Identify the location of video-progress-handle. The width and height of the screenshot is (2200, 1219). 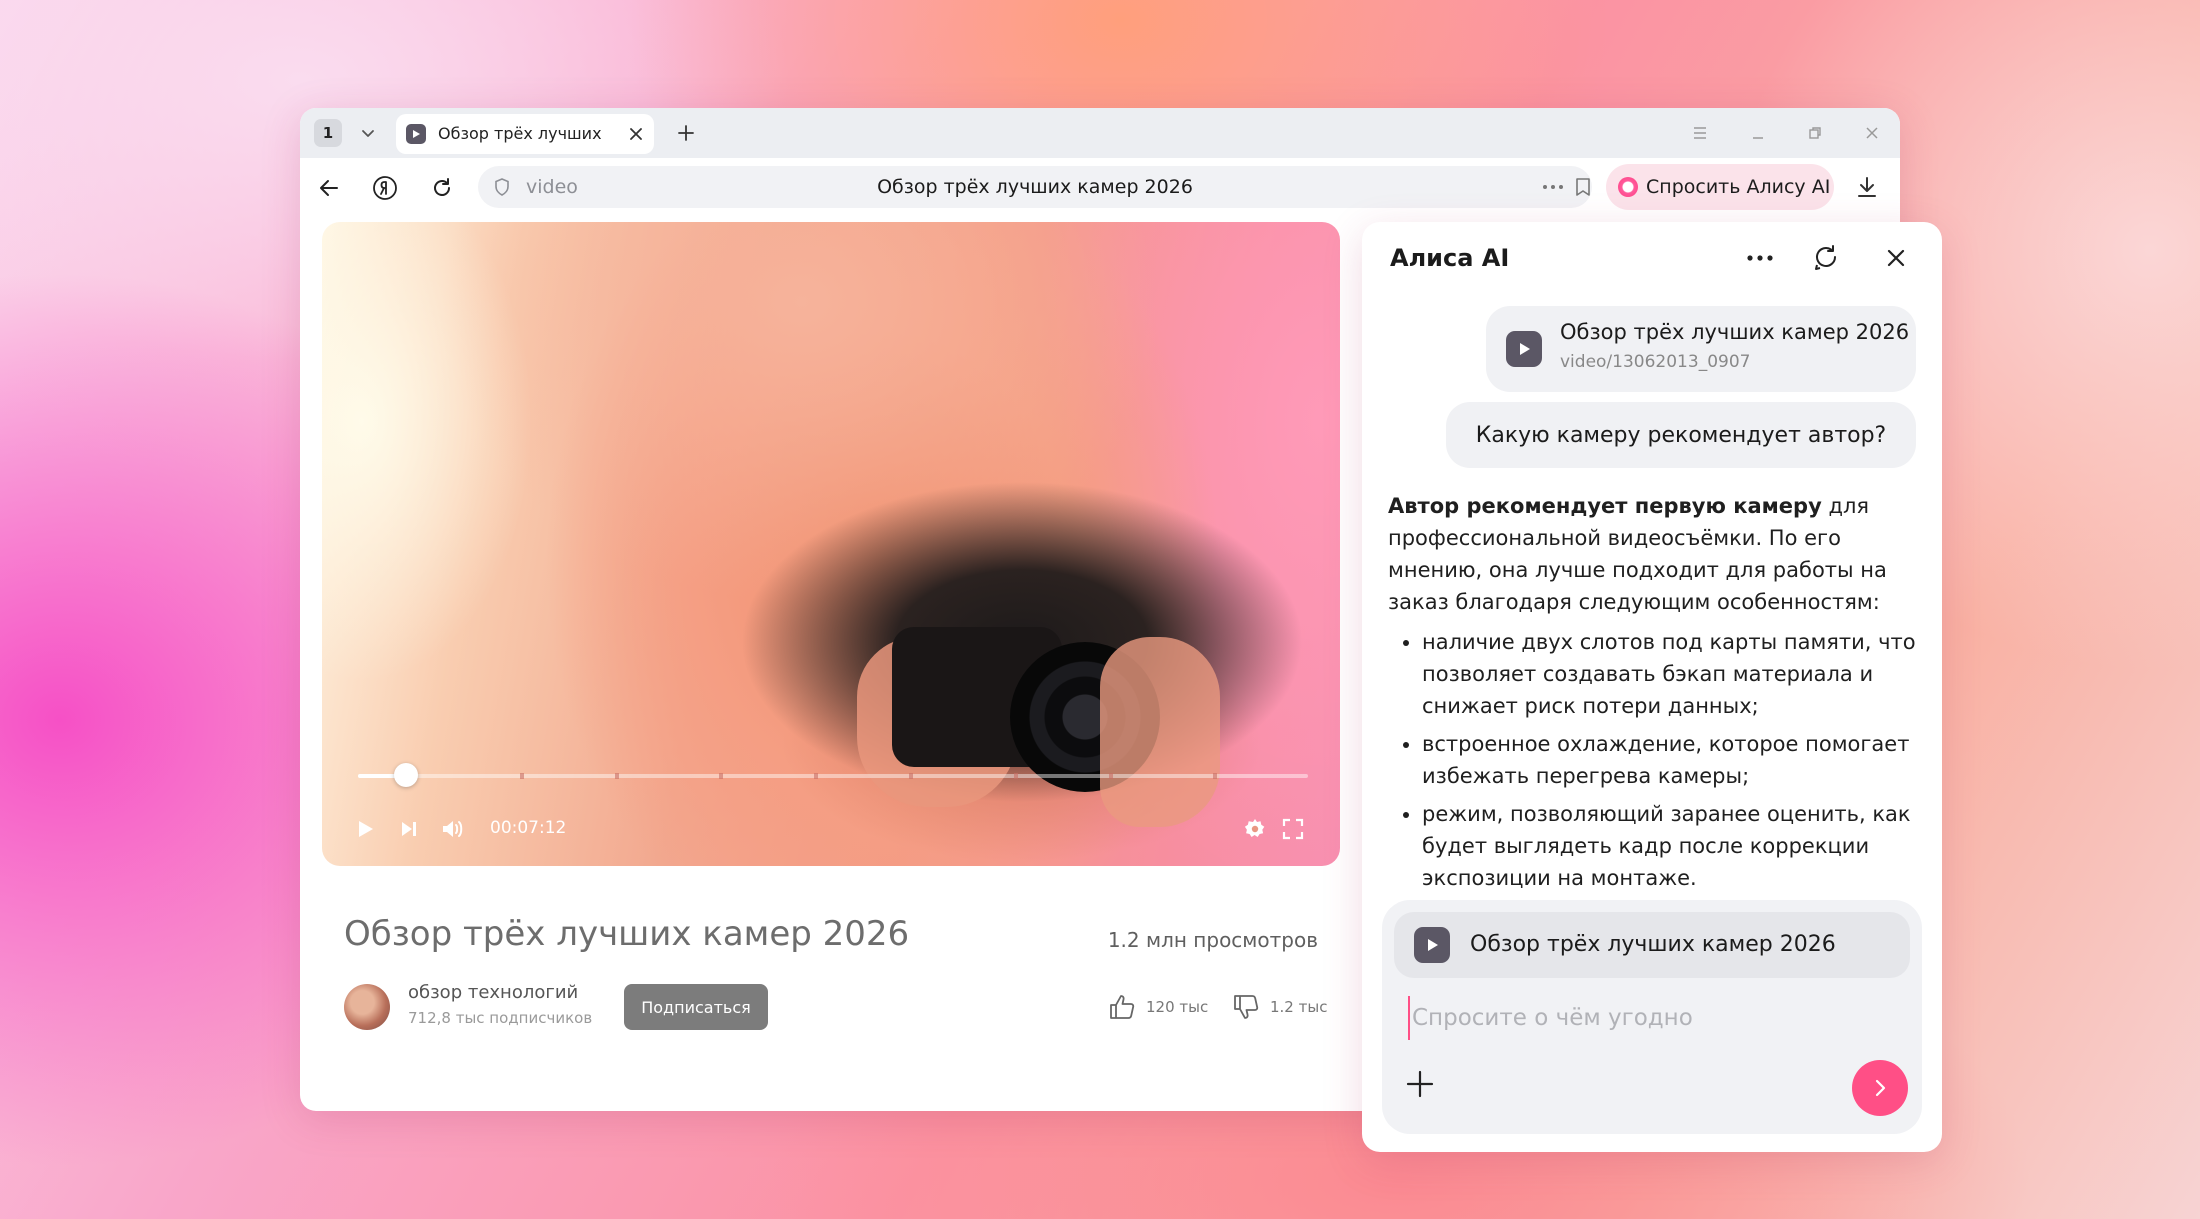
(405, 775).